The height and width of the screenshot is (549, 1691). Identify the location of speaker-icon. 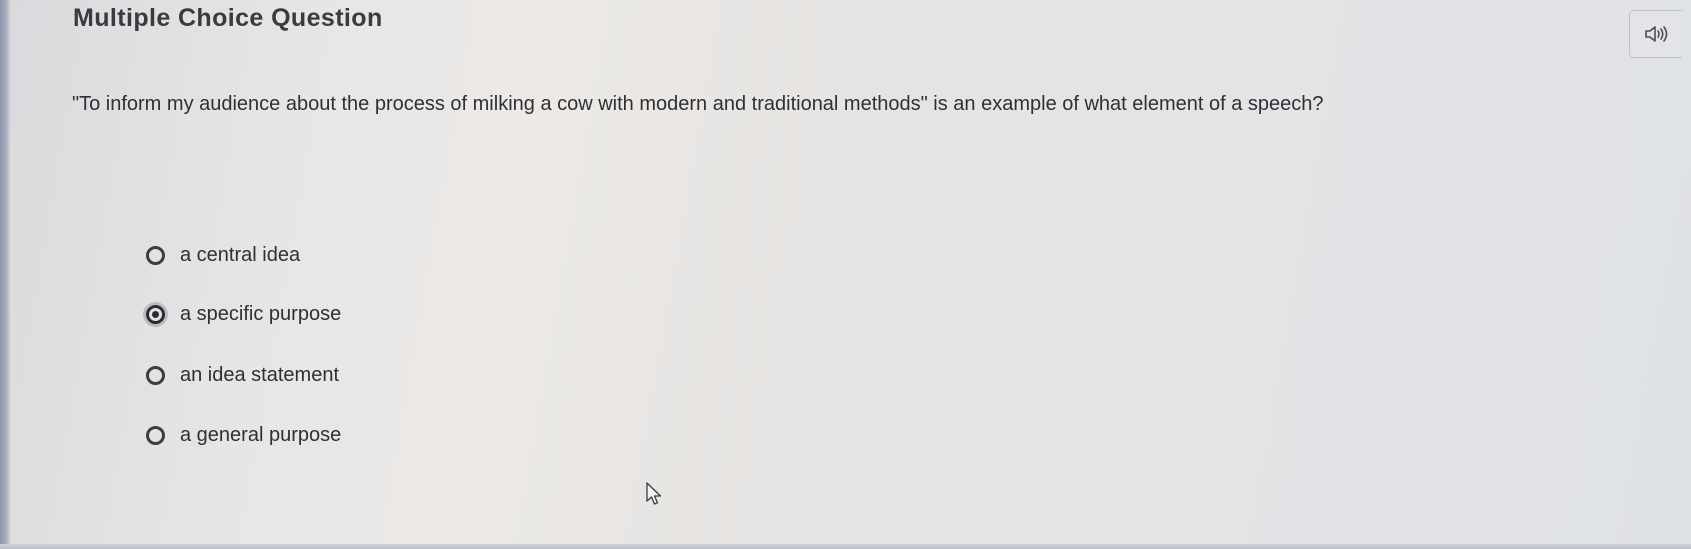
(1656, 34).